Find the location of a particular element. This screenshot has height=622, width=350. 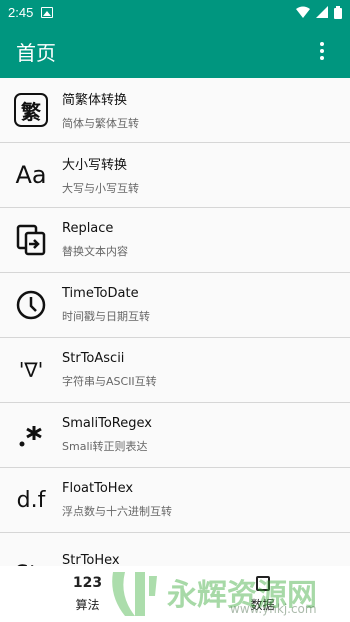

item-subtitle: 大写与小写互转 is located at coordinates (100, 188).